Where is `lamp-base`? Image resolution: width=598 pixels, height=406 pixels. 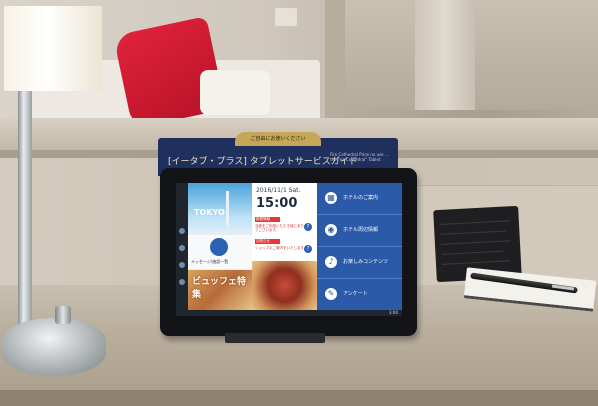 lamp-base is located at coordinates (54, 347).